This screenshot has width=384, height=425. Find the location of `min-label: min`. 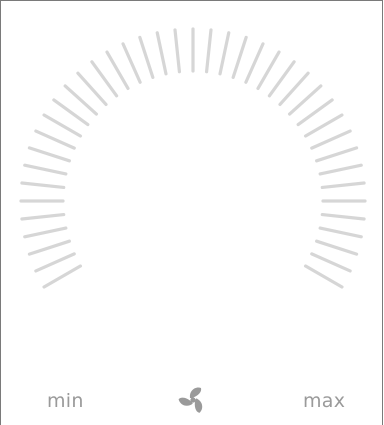

min-label: min is located at coordinates (65, 401).